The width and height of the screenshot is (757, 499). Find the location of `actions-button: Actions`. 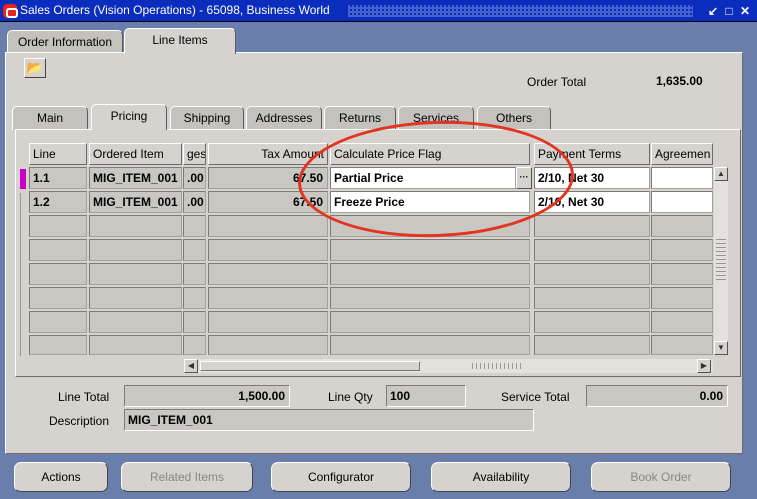

actions-button: Actions is located at coordinates (61, 477).